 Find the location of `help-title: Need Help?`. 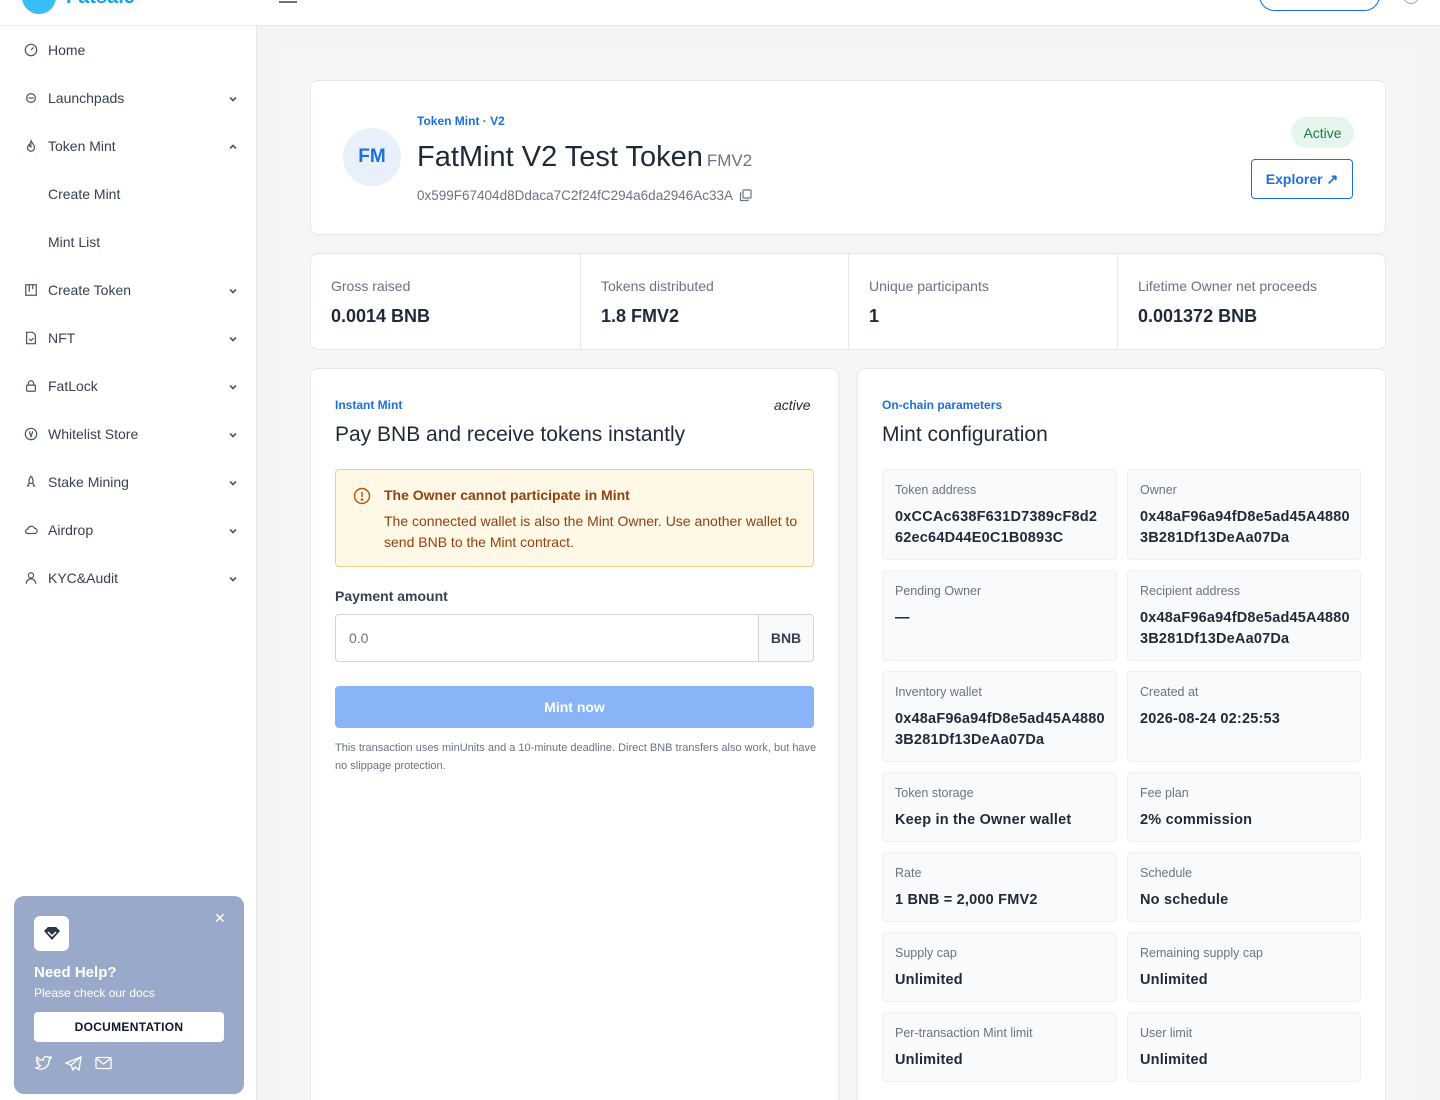

help-title: Need Help? is located at coordinates (75, 972).